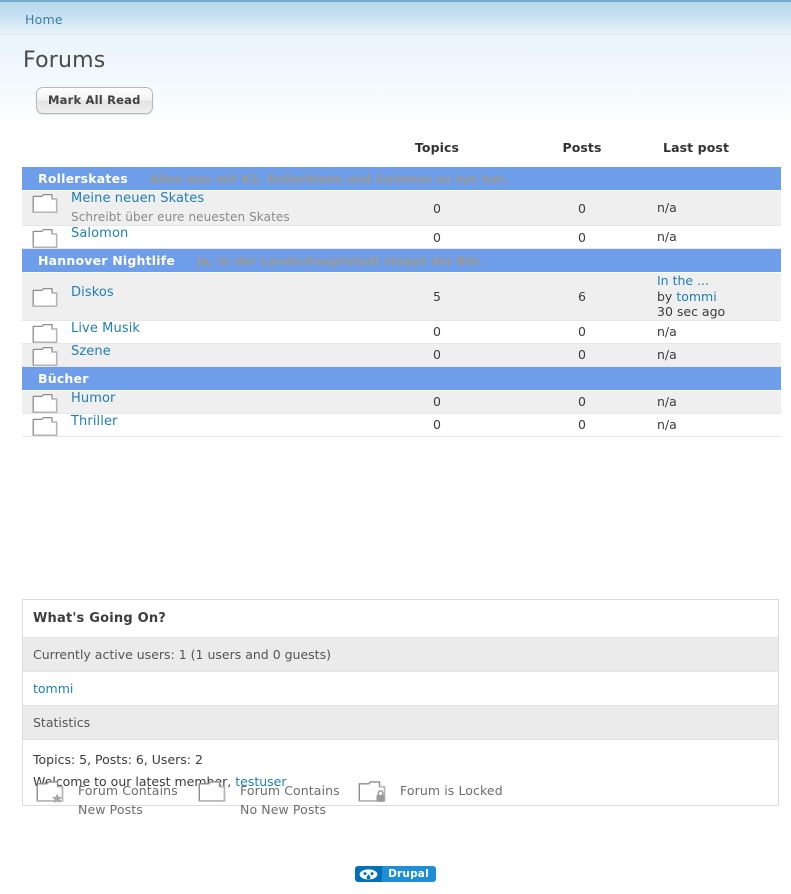 This screenshot has width=791, height=894. Describe the element at coordinates (94, 100) in the screenshot. I see `mark-all-read-button: Mark All Read` at that location.